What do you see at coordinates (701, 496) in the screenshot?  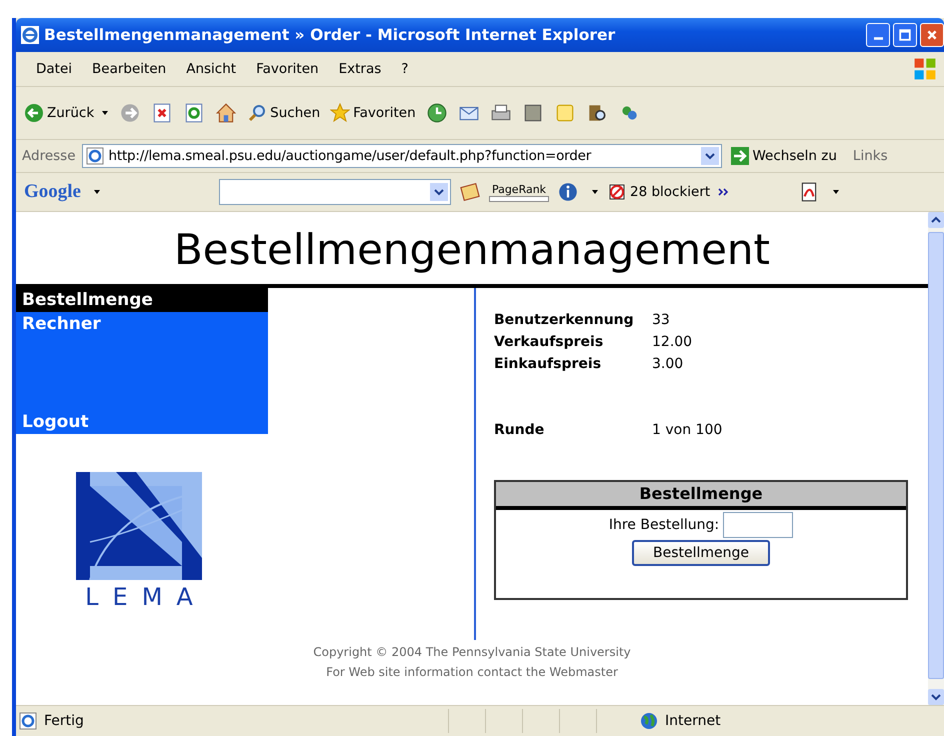 I see `panel-title: Bestellmenge` at bounding box center [701, 496].